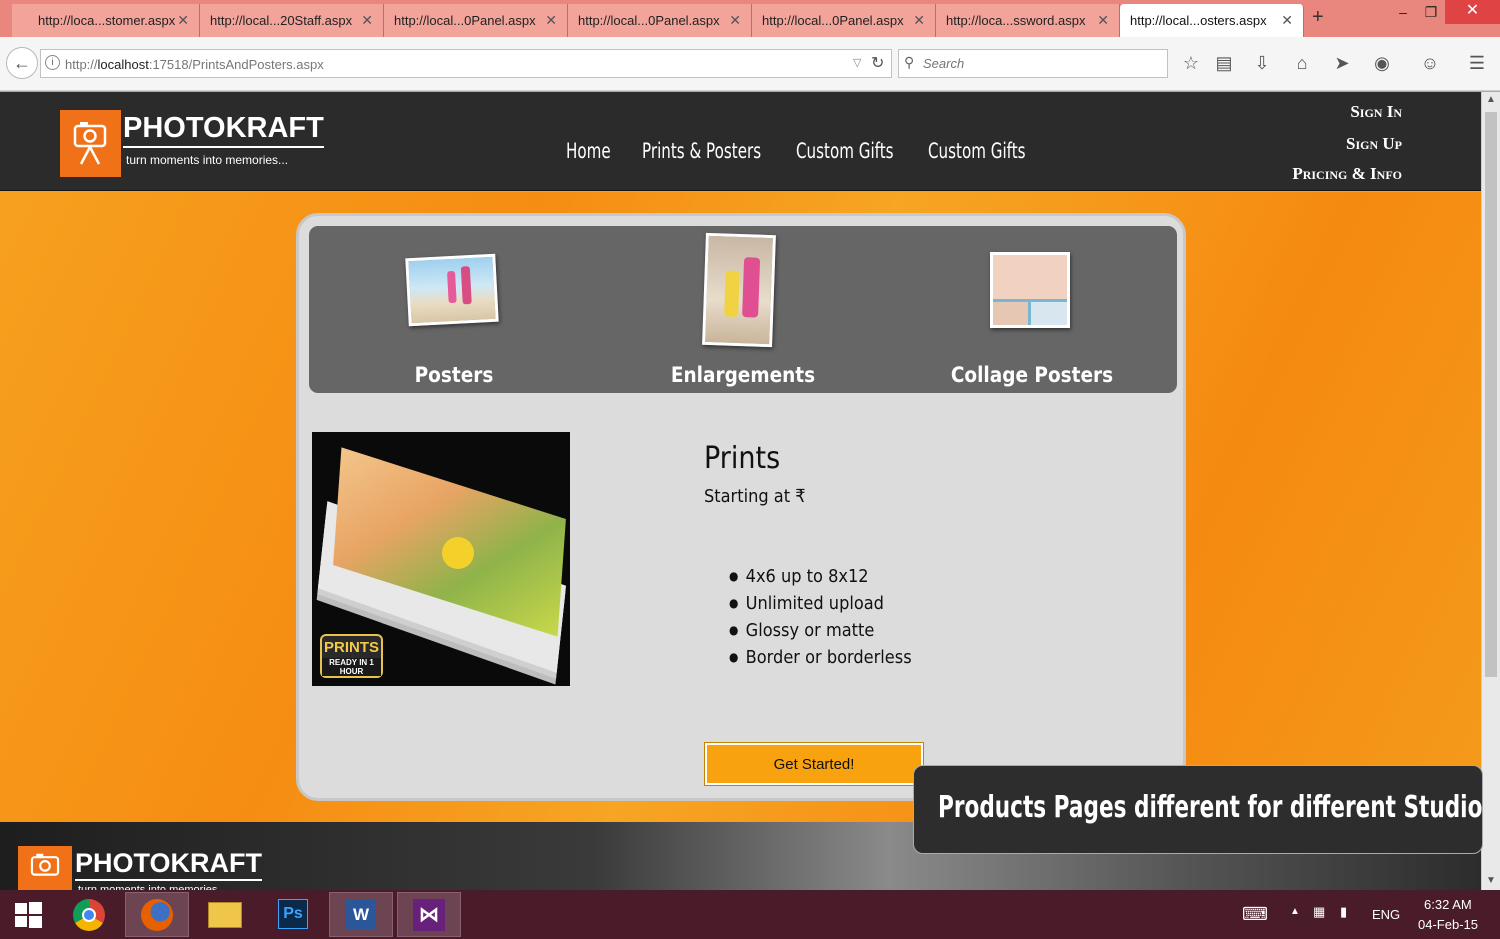 This screenshot has width=1500, height=939. I want to click on category-enlargements: Enlargements, so click(743, 309).